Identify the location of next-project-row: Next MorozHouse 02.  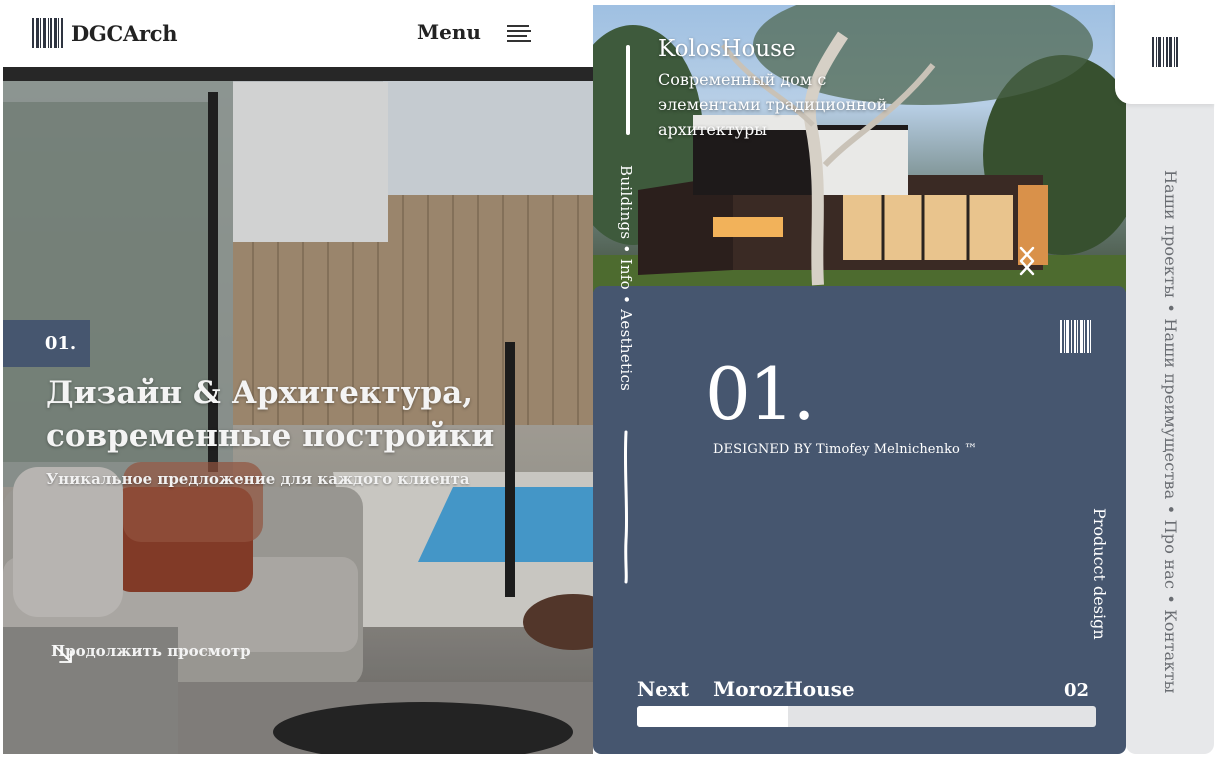
(867, 689).